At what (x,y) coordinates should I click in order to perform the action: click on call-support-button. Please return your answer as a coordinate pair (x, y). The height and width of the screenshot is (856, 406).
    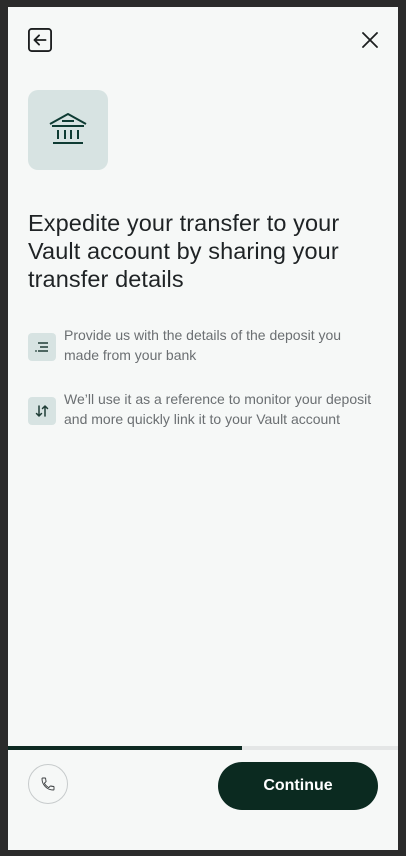
    Looking at the image, I should click on (48, 784).